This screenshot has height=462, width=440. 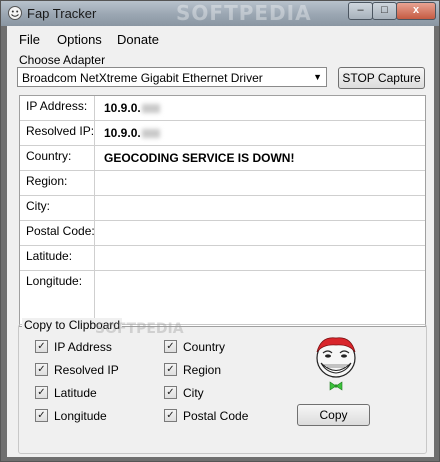 I want to click on info-label: Latitude:, so click(x=49, y=256).